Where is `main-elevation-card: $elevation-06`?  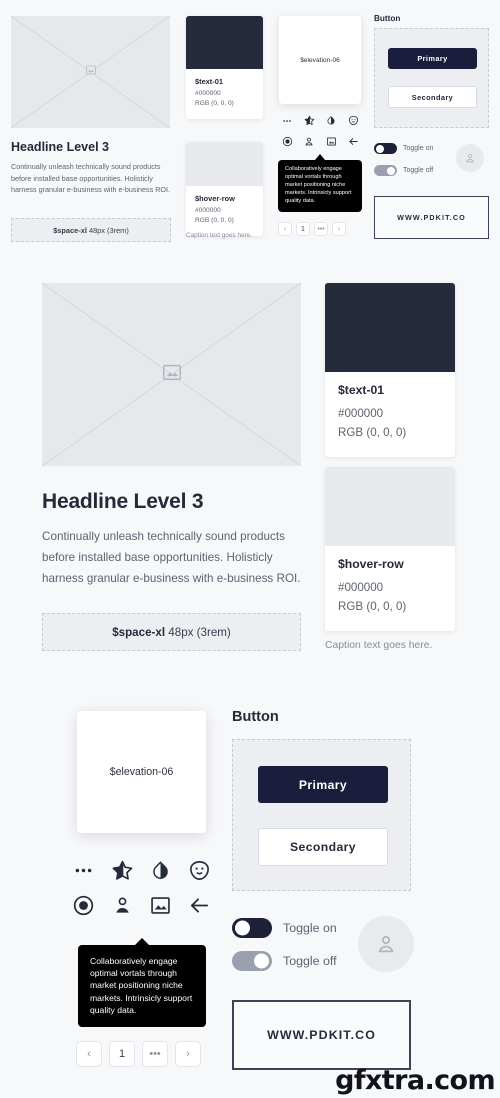
main-elevation-card: $elevation-06 is located at coordinates (141, 772).